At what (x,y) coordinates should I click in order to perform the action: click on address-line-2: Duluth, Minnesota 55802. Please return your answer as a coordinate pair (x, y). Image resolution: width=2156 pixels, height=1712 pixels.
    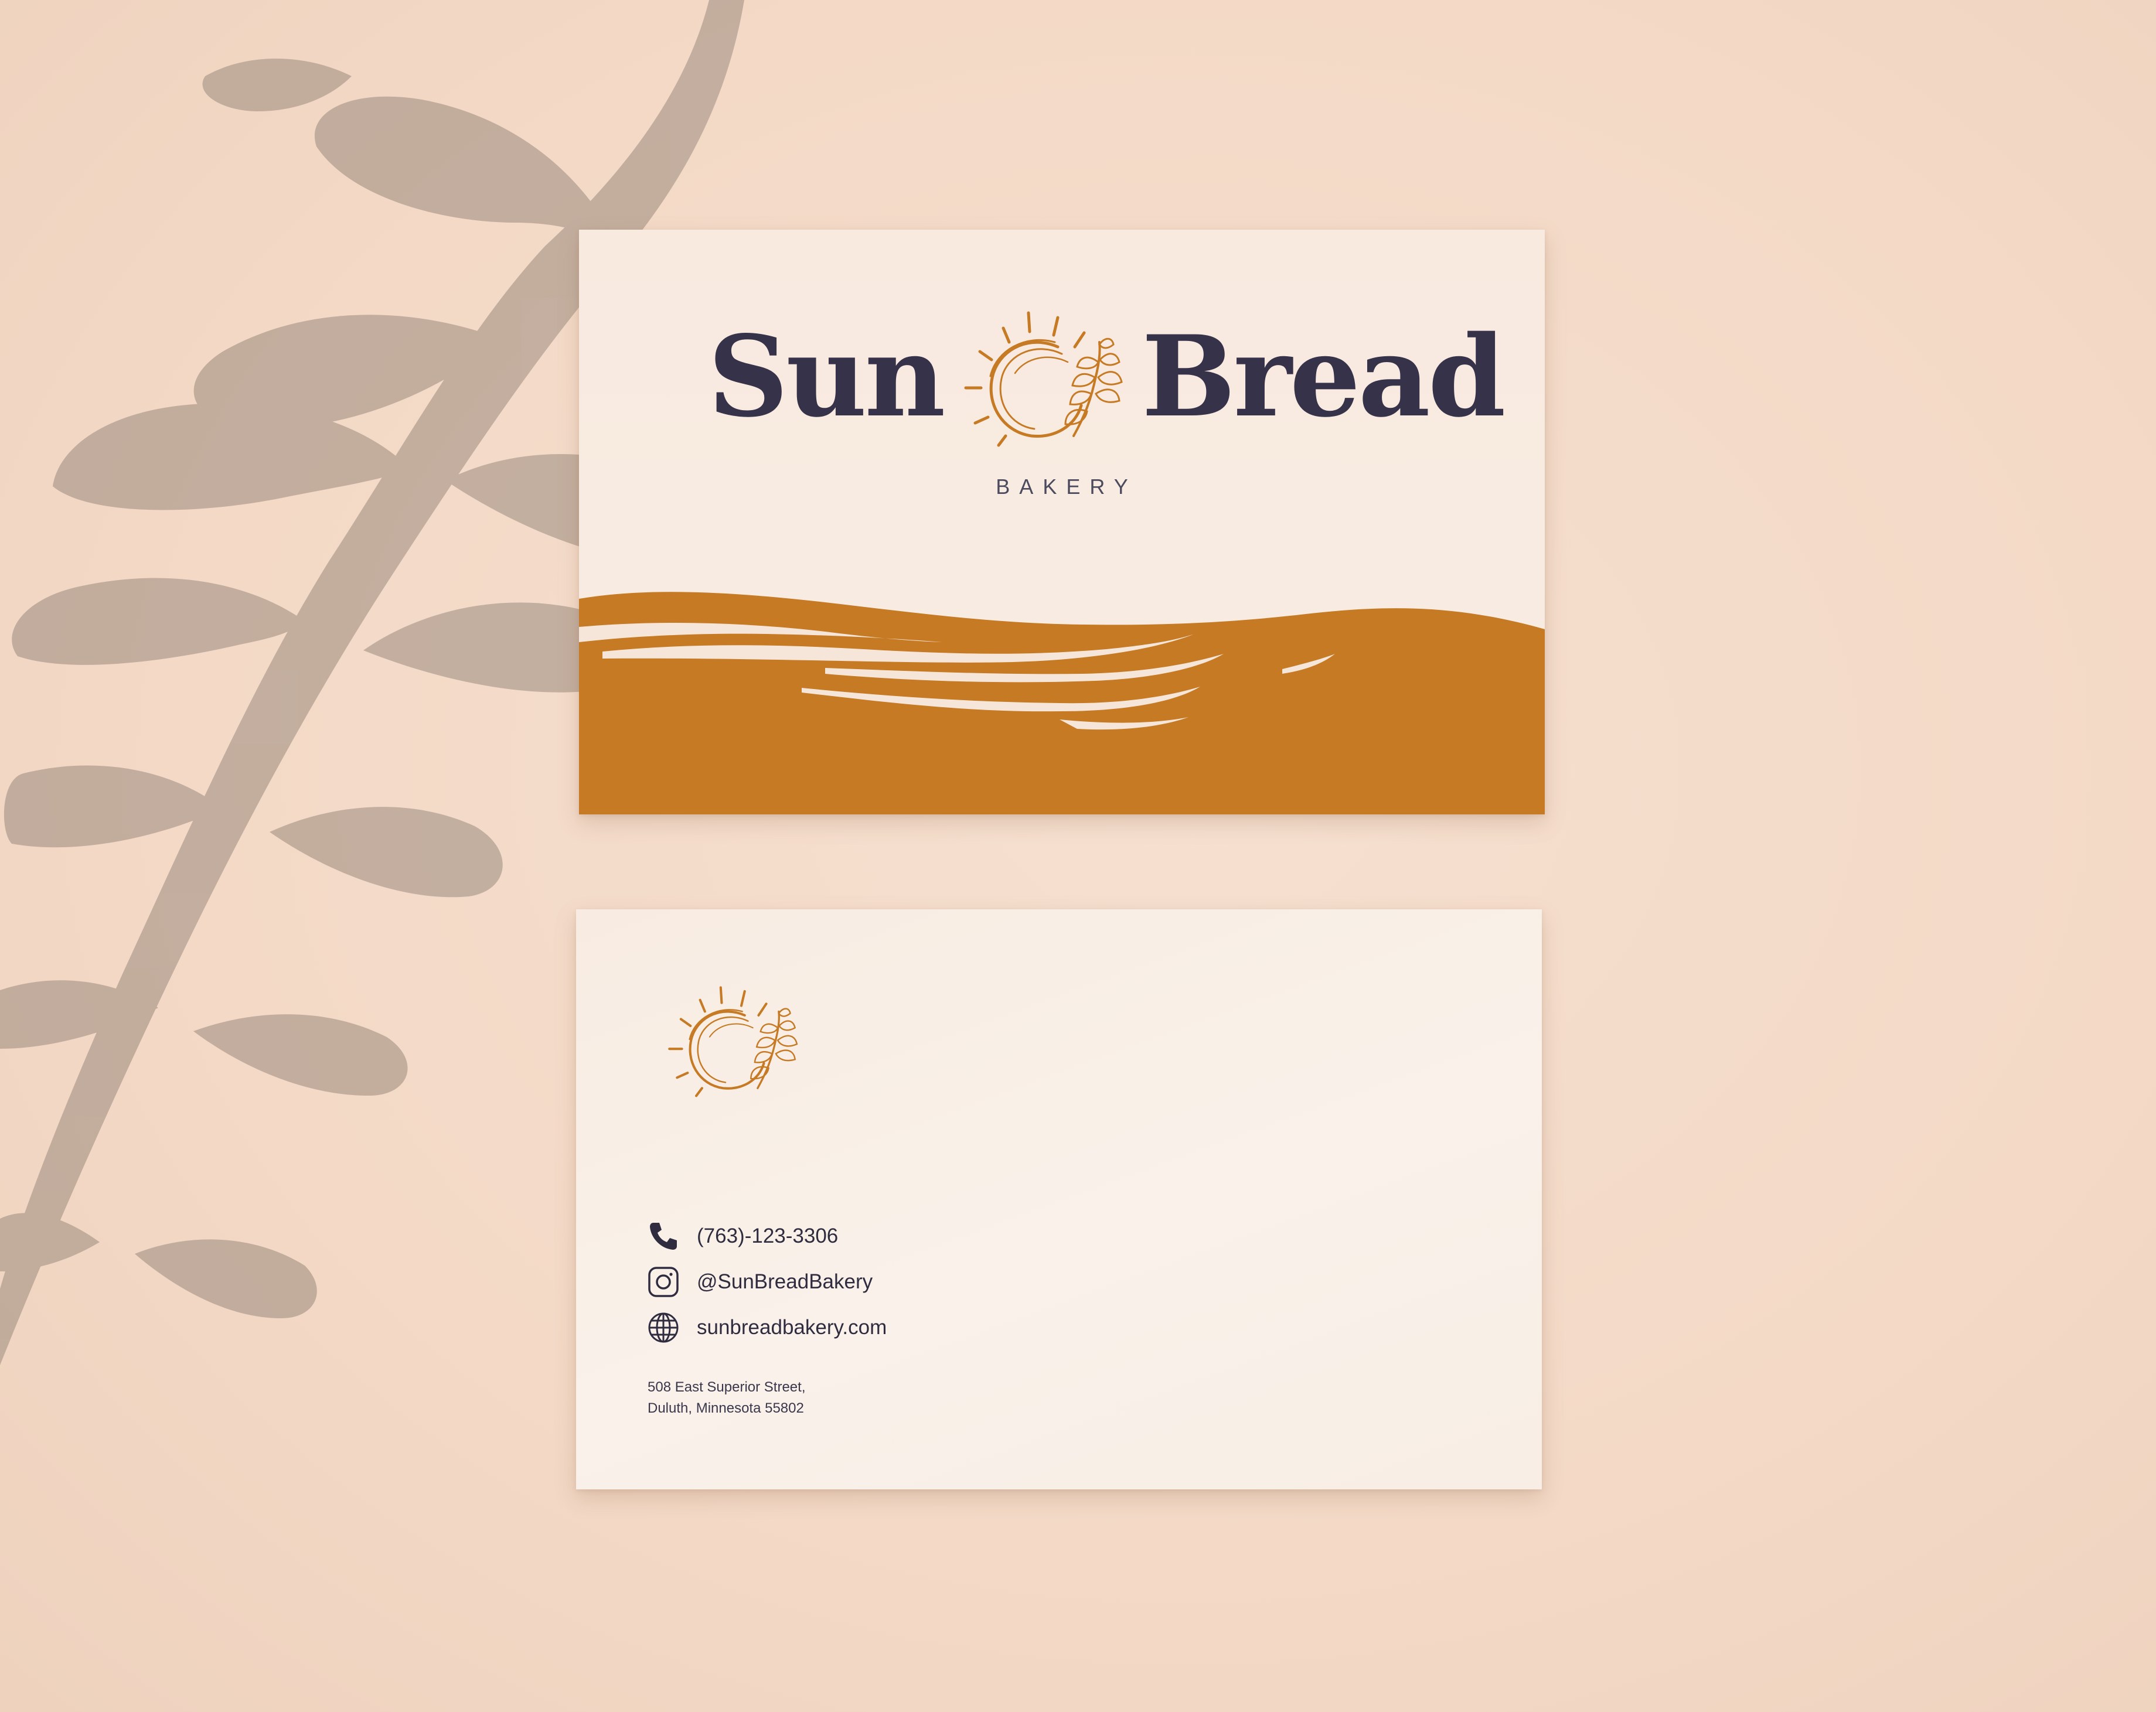
    Looking at the image, I should click on (726, 1408).